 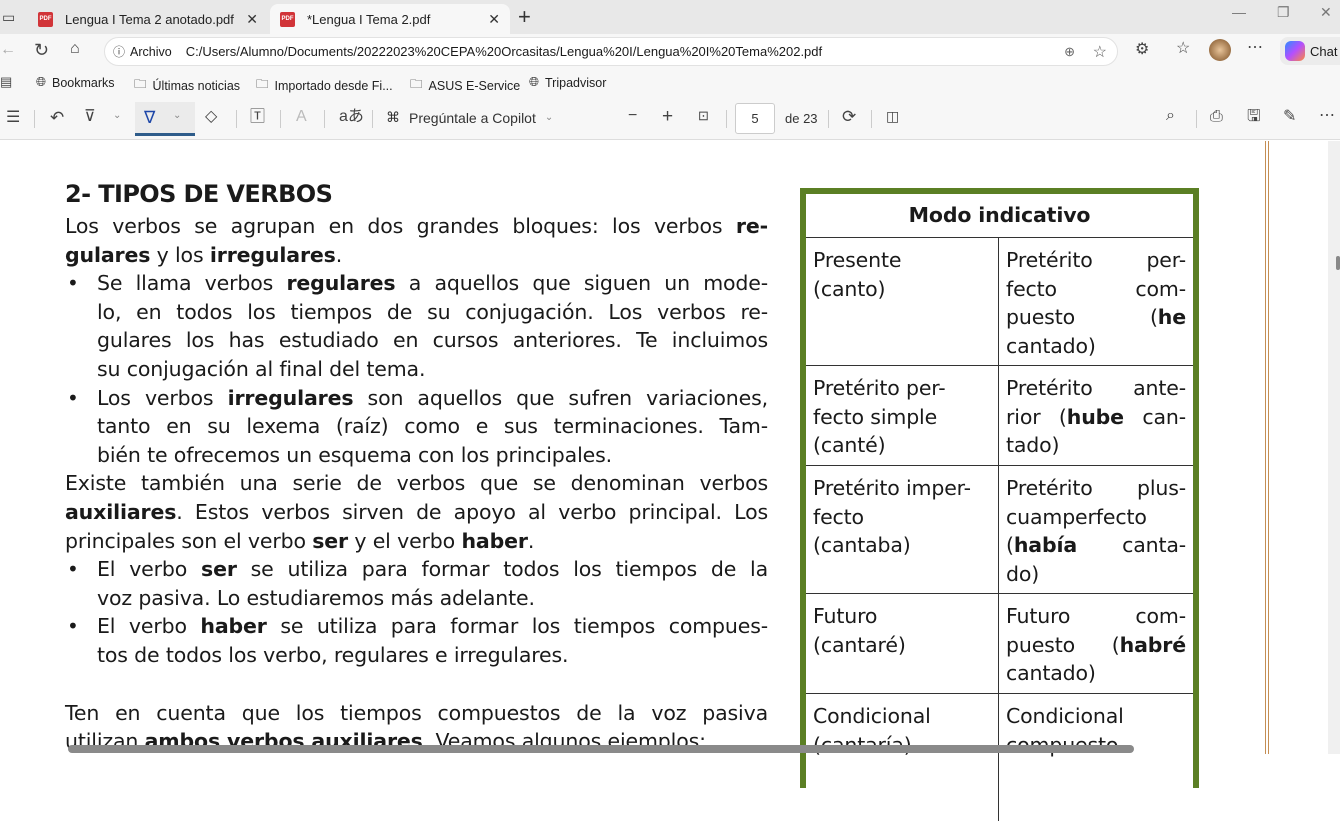 I want to click on bold-text: he, so click(x=1171, y=317).